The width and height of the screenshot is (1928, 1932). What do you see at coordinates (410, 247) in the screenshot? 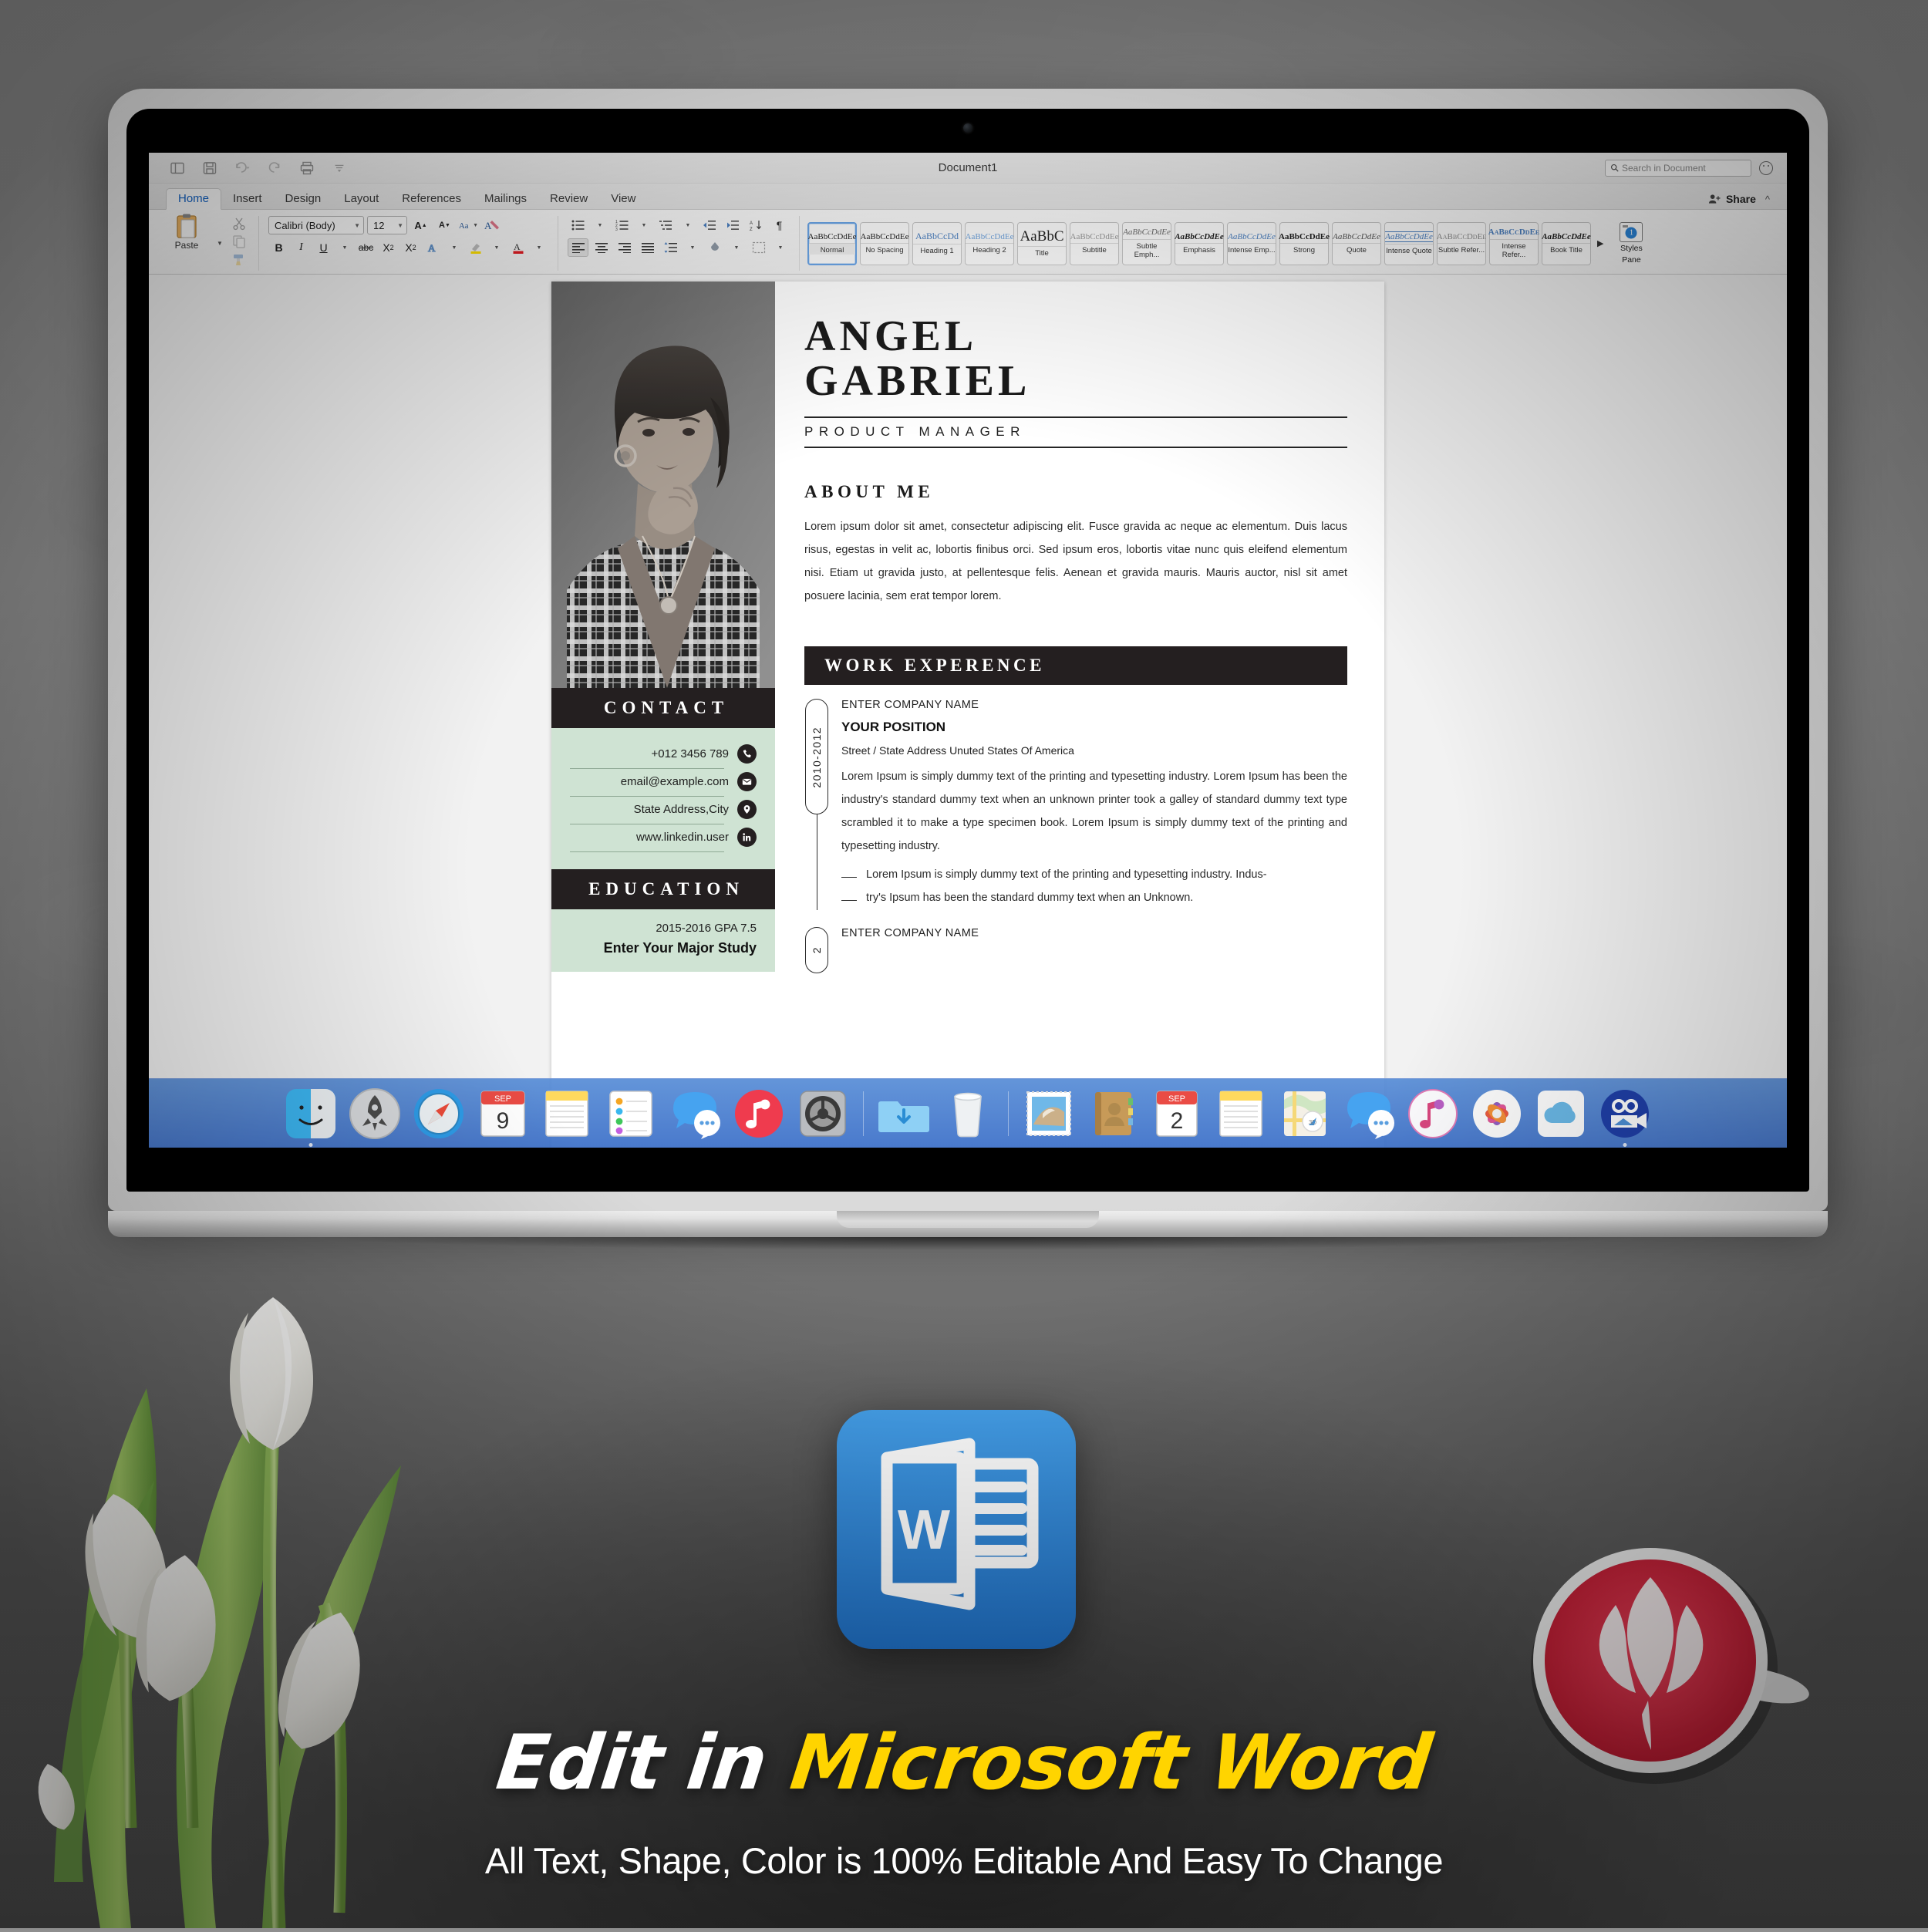
I see `superscript-button: X2` at bounding box center [410, 247].